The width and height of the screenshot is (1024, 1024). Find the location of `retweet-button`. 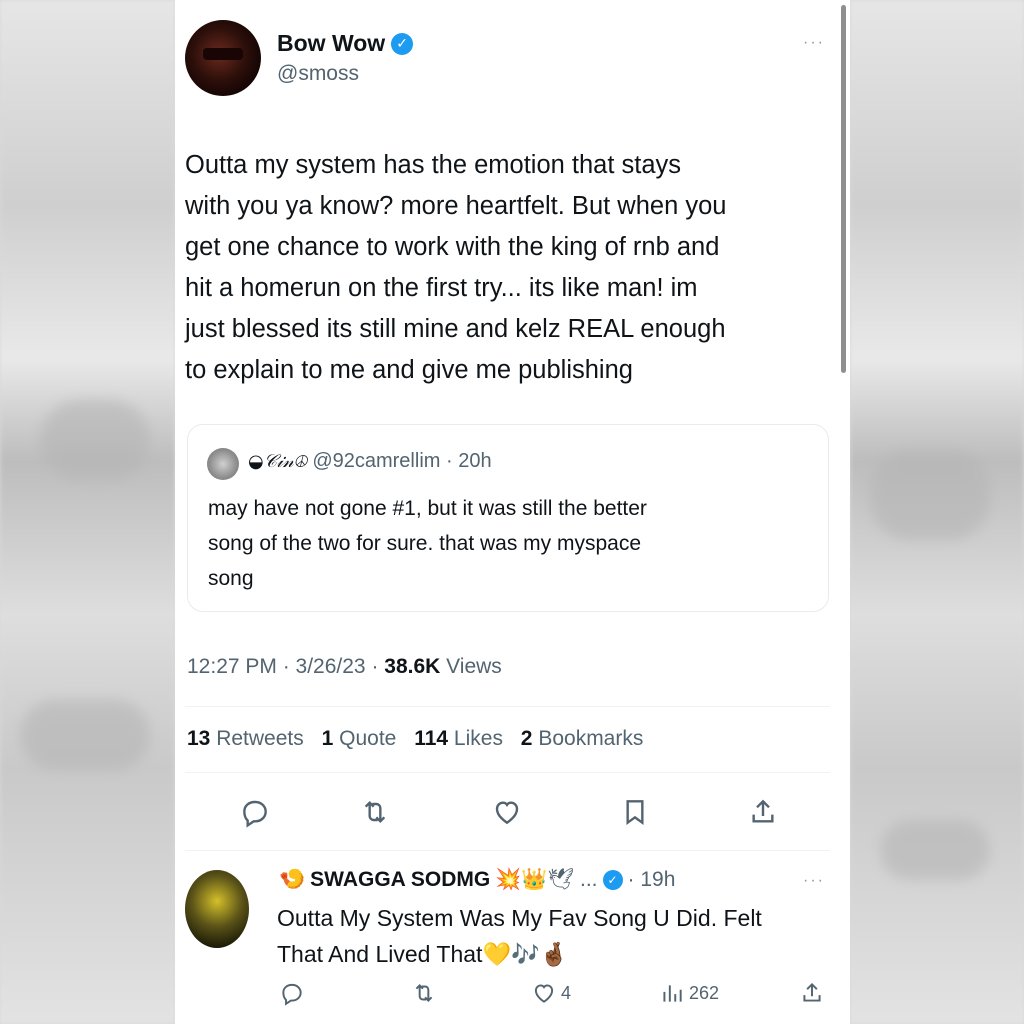

retweet-button is located at coordinates (375, 812).